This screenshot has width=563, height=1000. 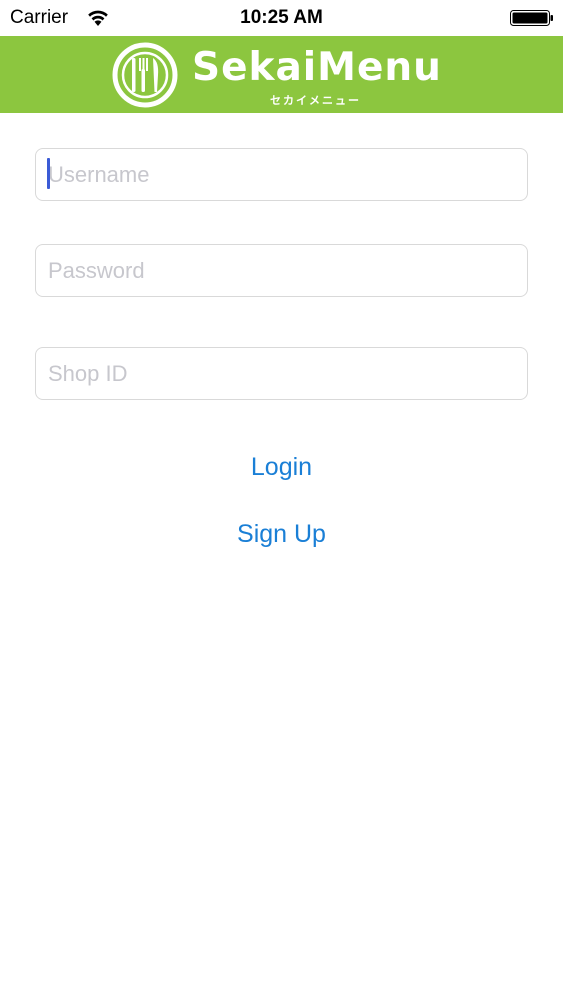 I want to click on battery-icon, so click(x=531, y=18).